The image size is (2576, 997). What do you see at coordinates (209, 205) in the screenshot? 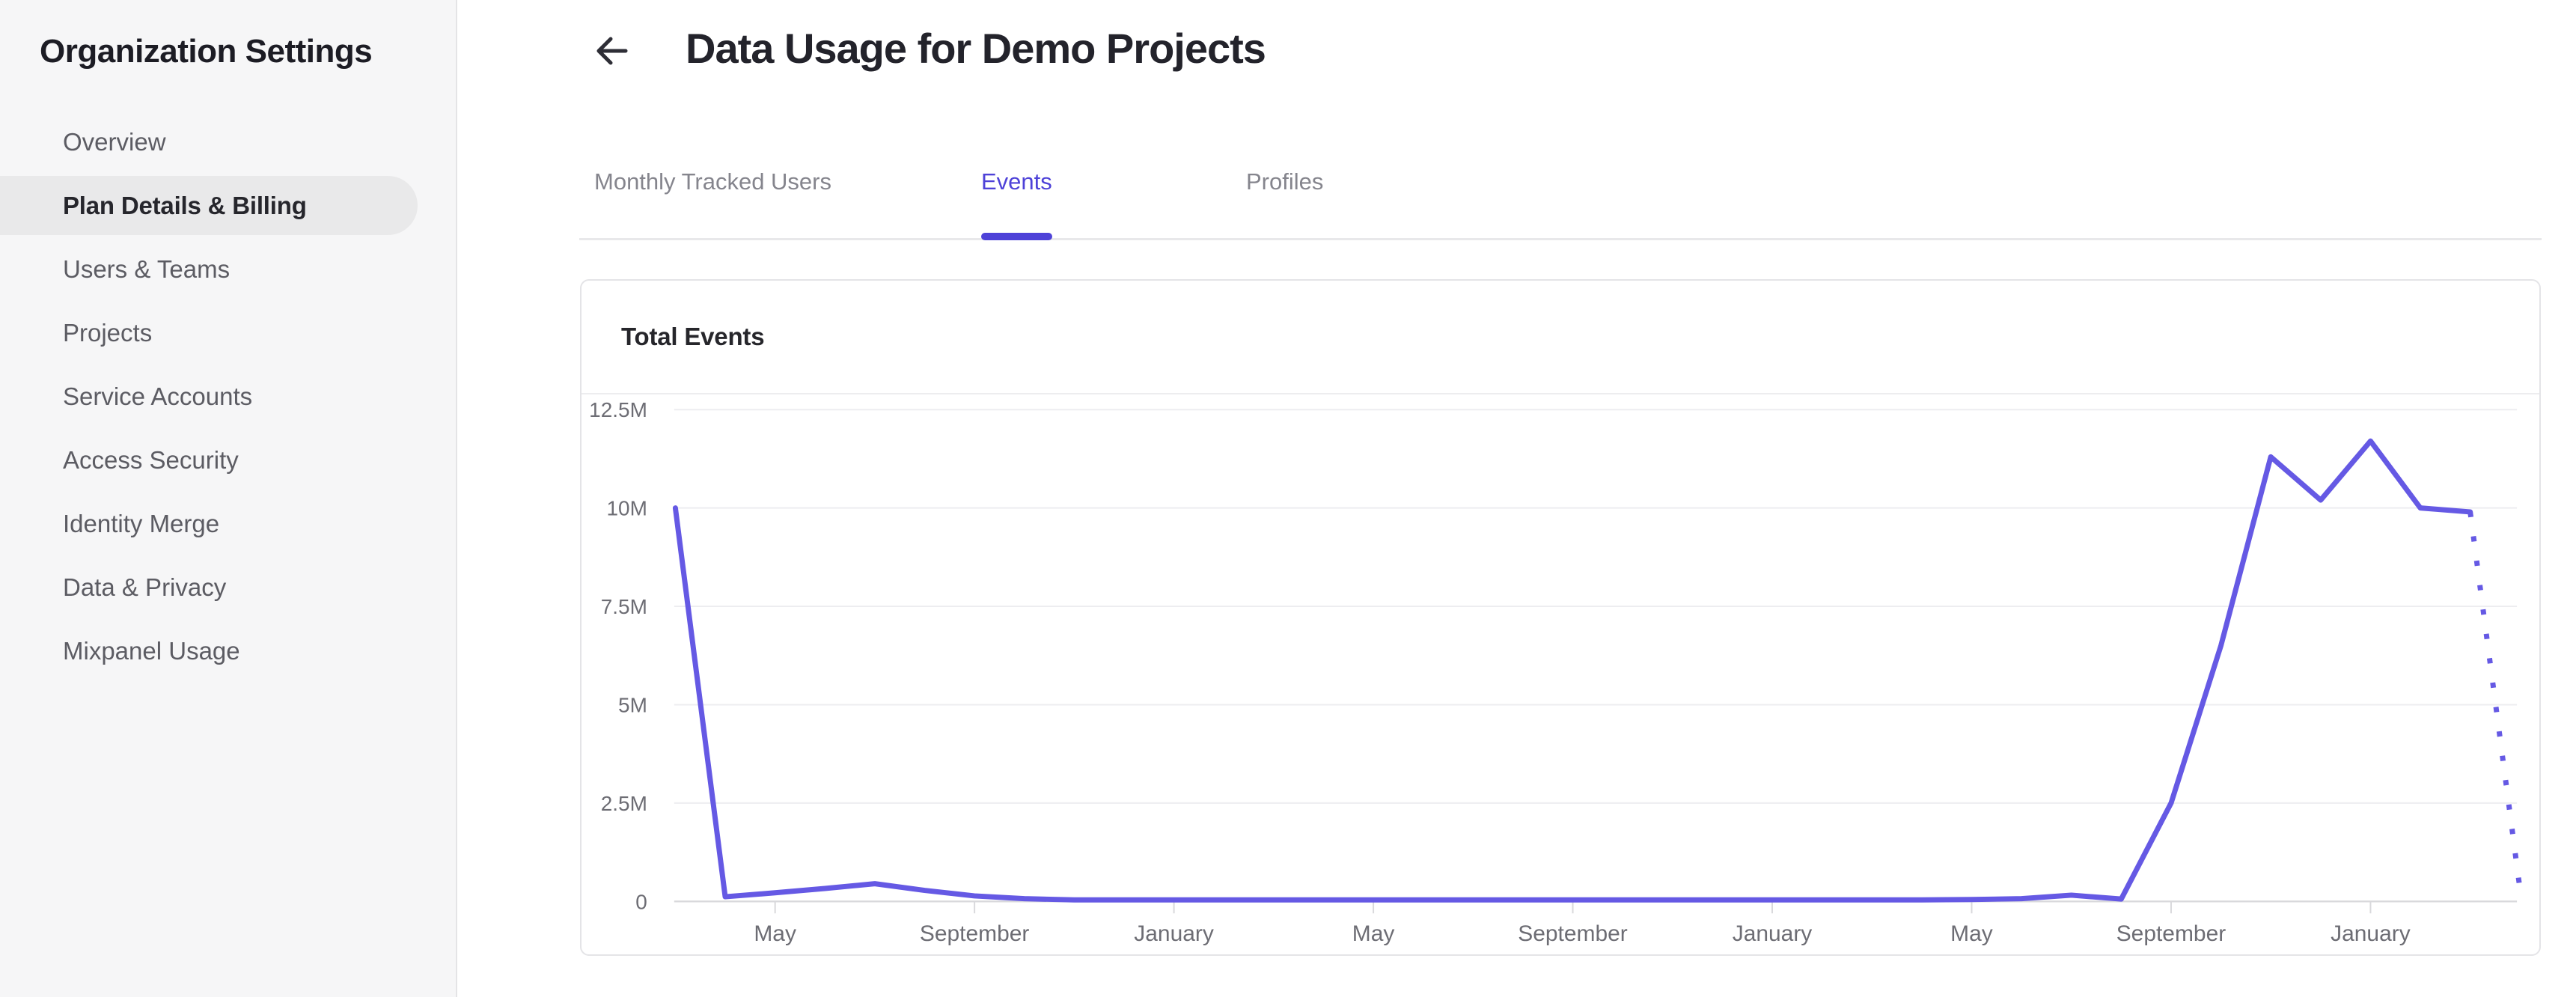
I see `sidebar-item-plan-details-billing: Plan Details & Billing` at bounding box center [209, 205].